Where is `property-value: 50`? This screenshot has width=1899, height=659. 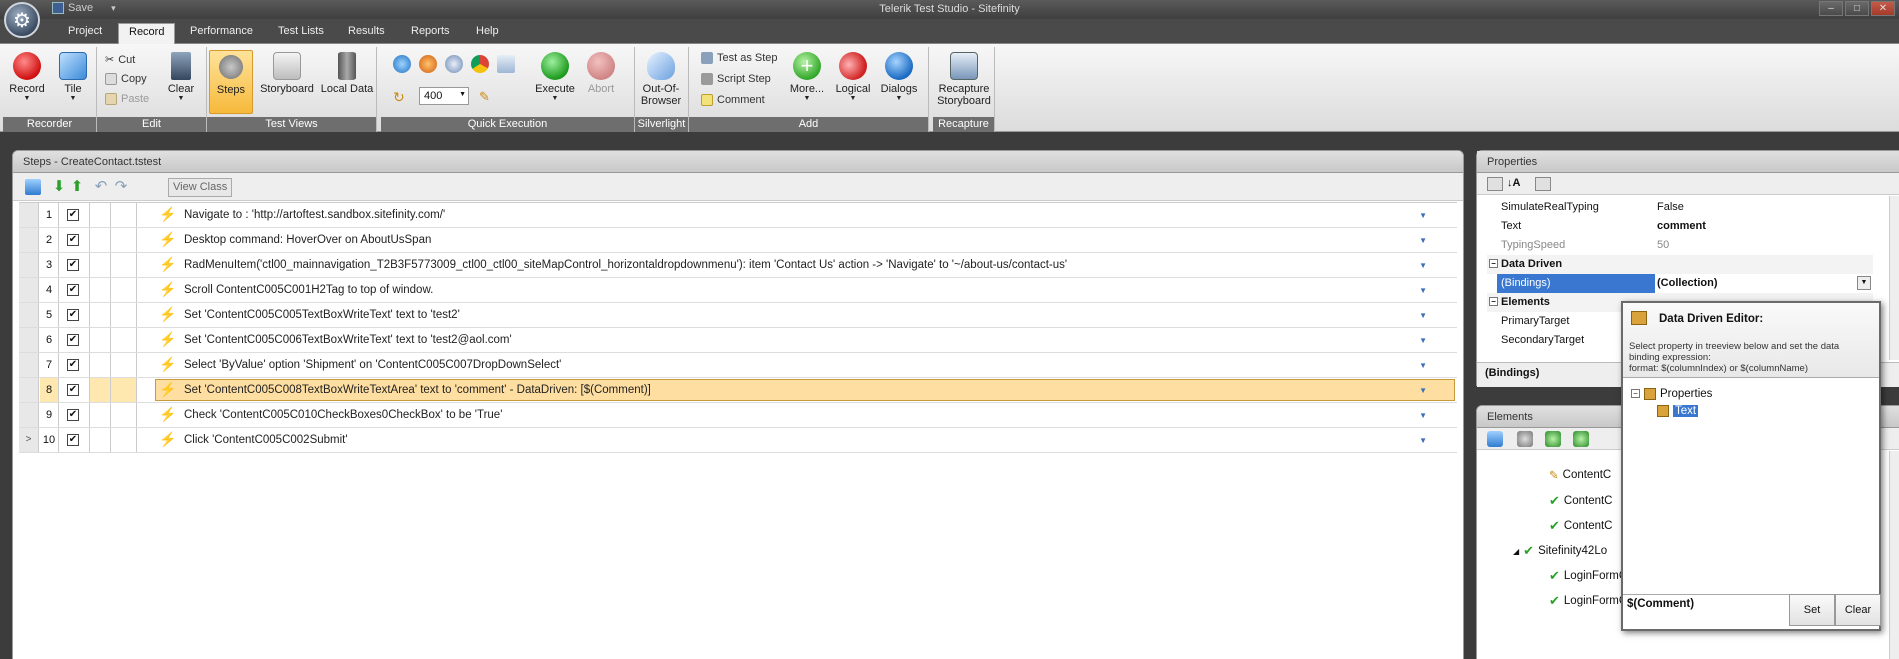 property-value: 50 is located at coordinates (1663, 245).